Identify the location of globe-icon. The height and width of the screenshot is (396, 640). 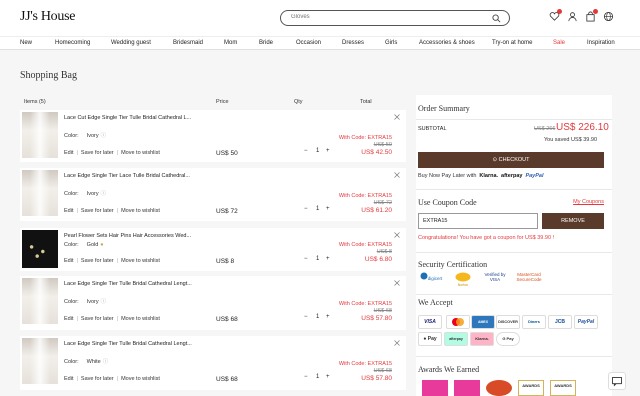
(608, 16).